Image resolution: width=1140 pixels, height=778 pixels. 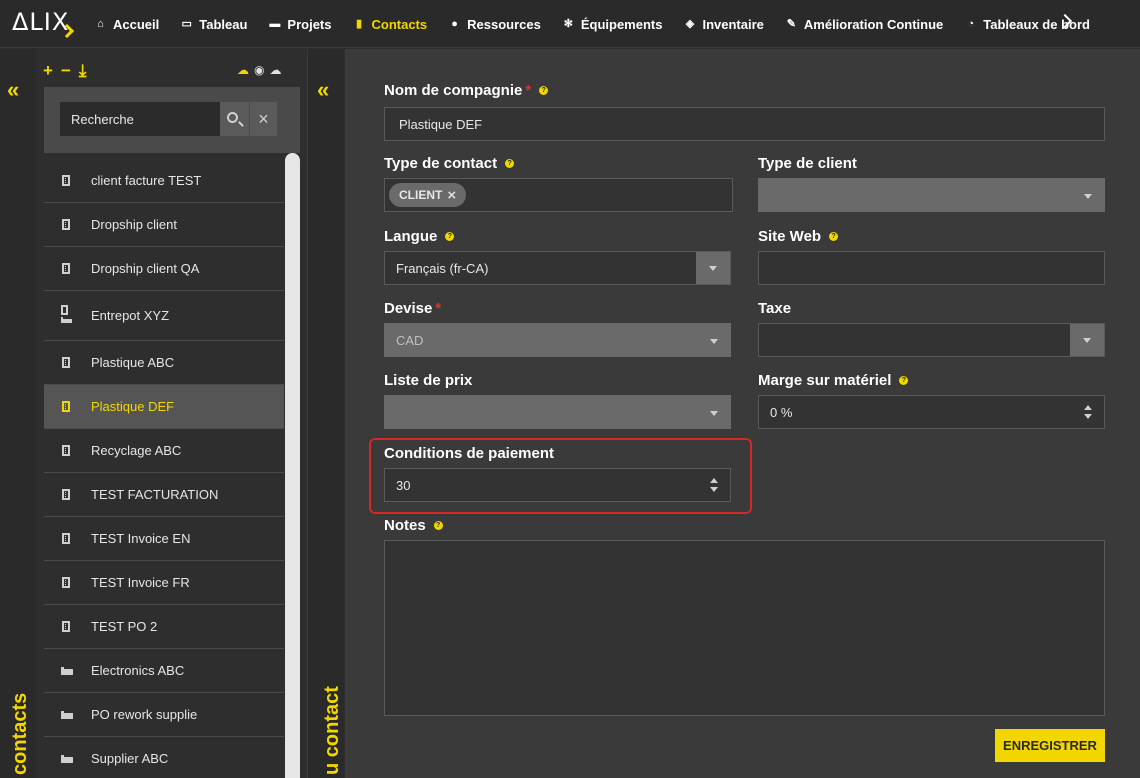 What do you see at coordinates (309, 24) in the screenshot?
I see `nav-item-label: Projets` at bounding box center [309, 24].